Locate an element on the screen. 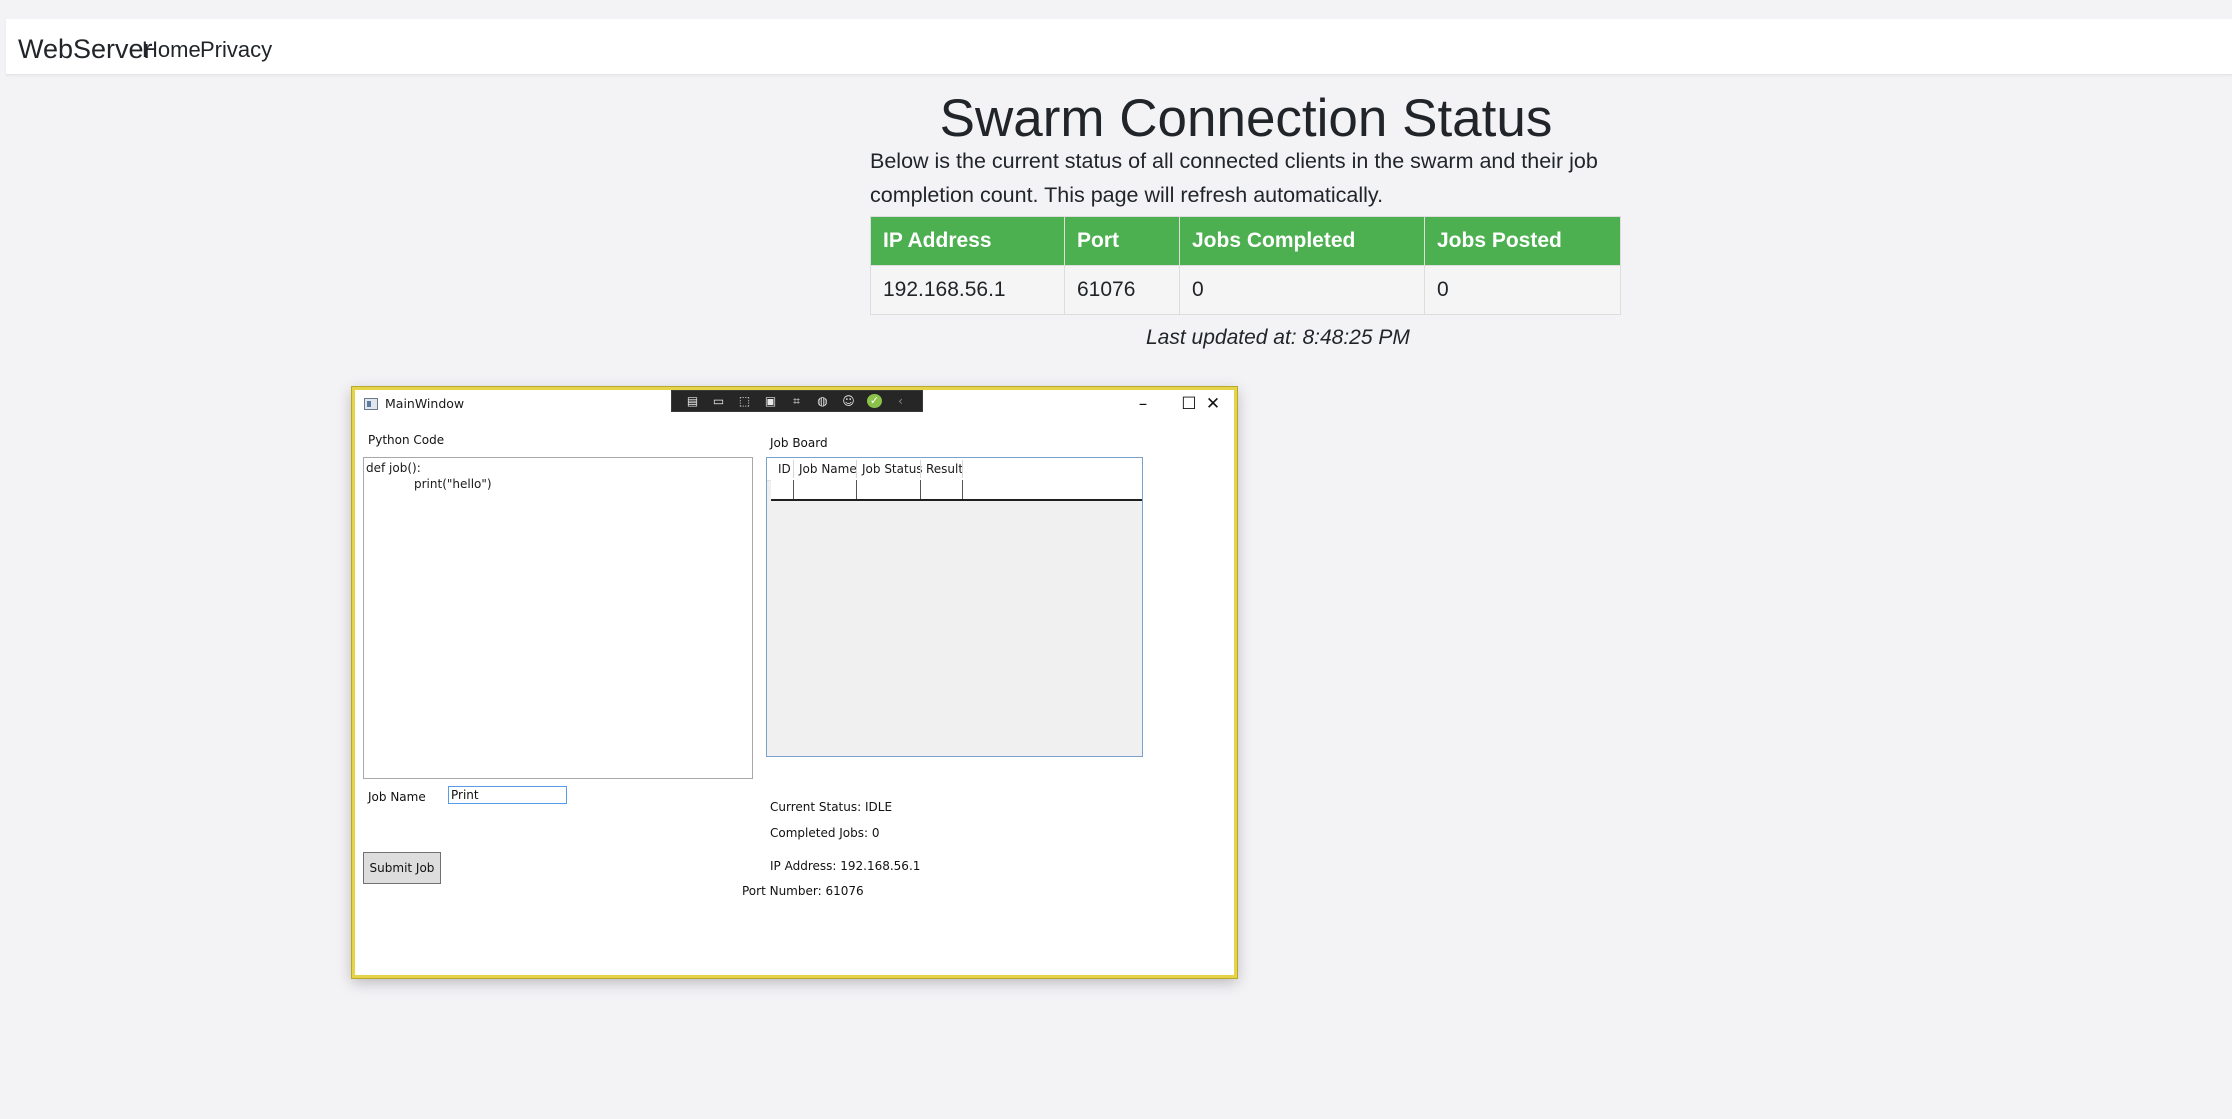 Image resolution: width=2232 pixels, height=1119 pixels. debug-toolbar: ▤ ▭ ⬚ ▣ ⌗ ◍ ☺ ✓ ‹ is located at coordinates (797, 401).